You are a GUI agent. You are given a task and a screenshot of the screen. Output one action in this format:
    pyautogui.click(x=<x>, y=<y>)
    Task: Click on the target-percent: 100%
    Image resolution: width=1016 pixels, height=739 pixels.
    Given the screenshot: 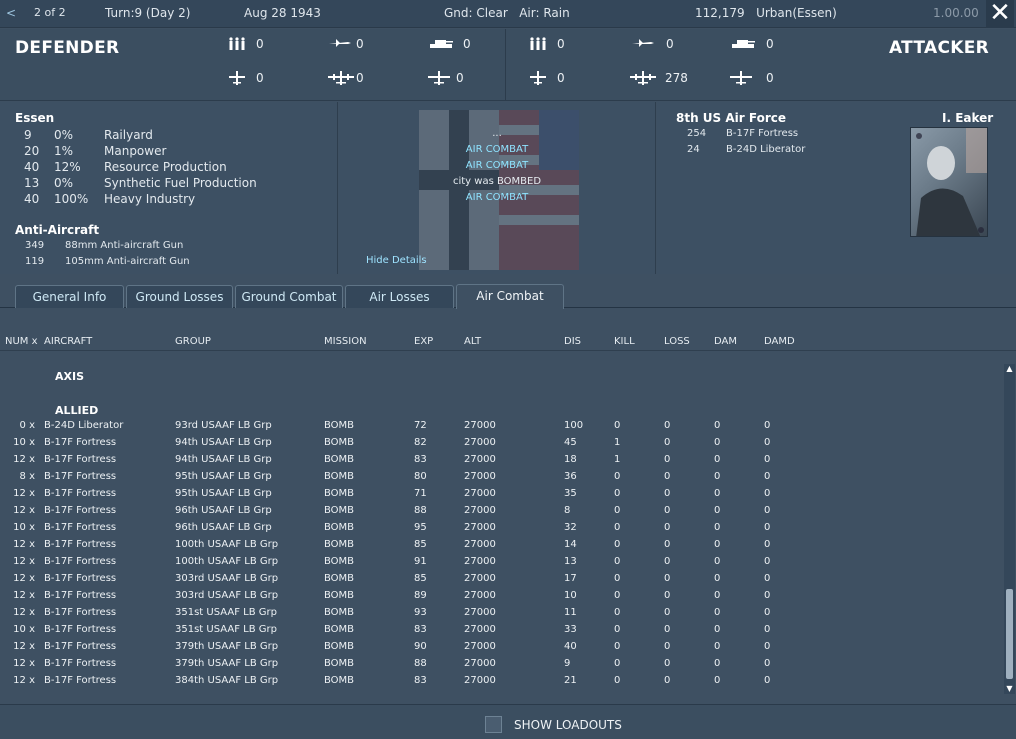 What is the action you would take?
    pyautogui.click(x=71, y=199)
    